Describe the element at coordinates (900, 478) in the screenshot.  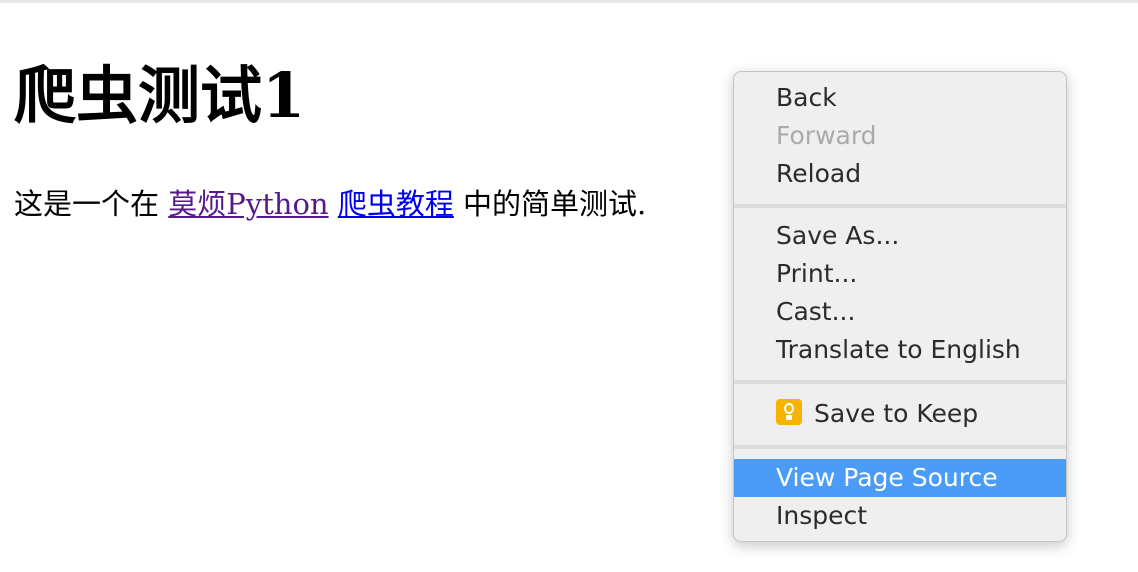
I see `menu-item-view-page-source: View Page Source` at that location.